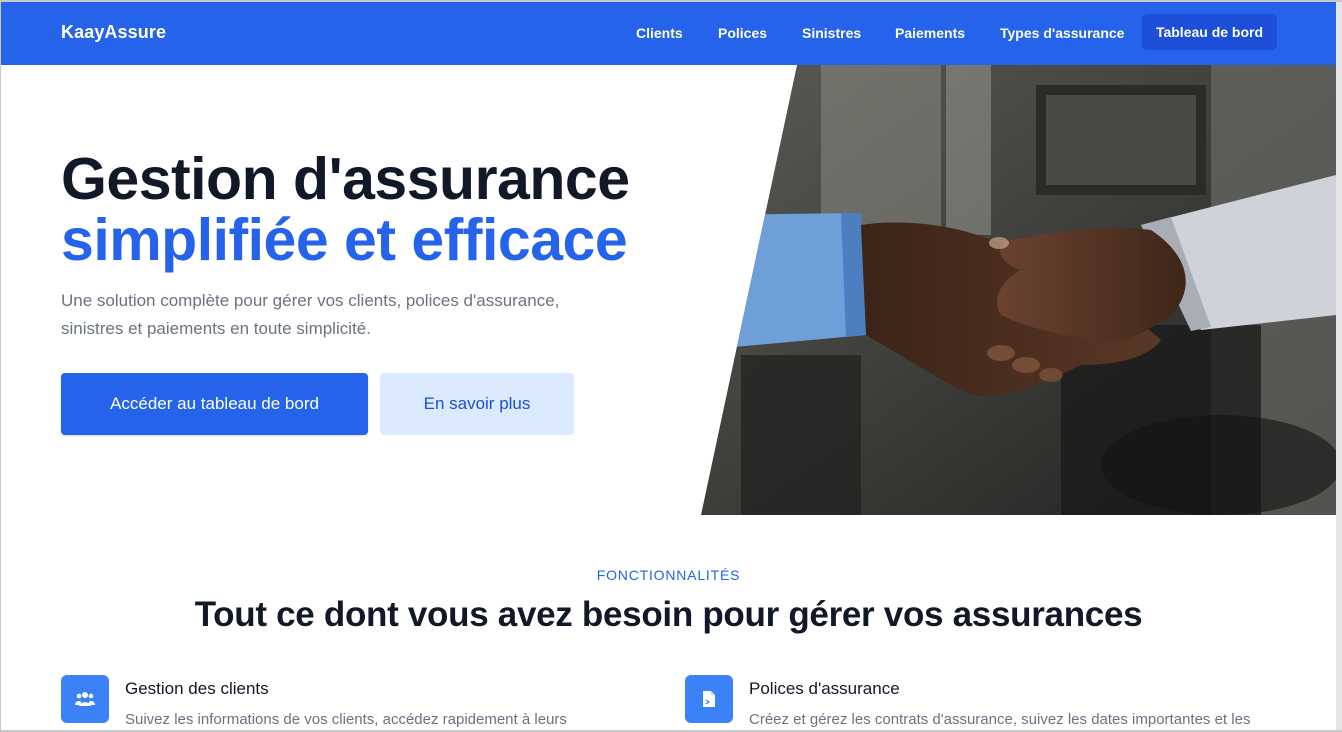 This screenshot has height=732, width=1342. What do you see at coordinates (214, 404) in the screenshot?
I see `access-dashboard-button: Accéder au tableau de bord` at bounding box center [214, 404].